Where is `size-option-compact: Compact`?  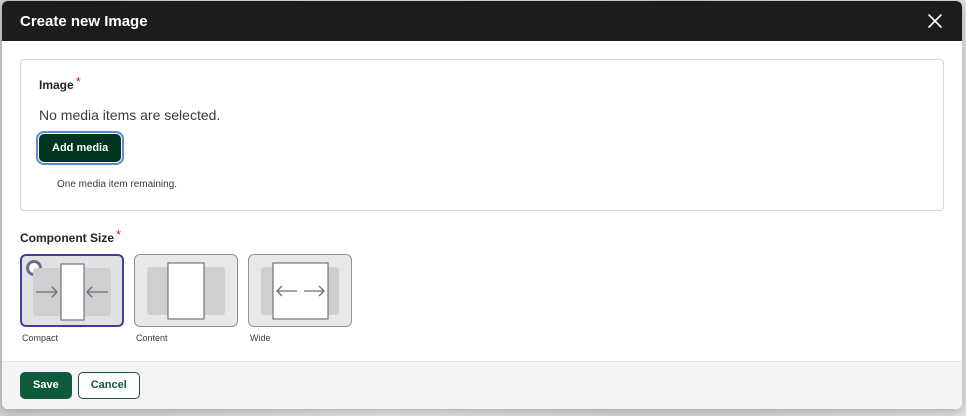 size-option-compact: Compact is located at coordinates (72, 298).